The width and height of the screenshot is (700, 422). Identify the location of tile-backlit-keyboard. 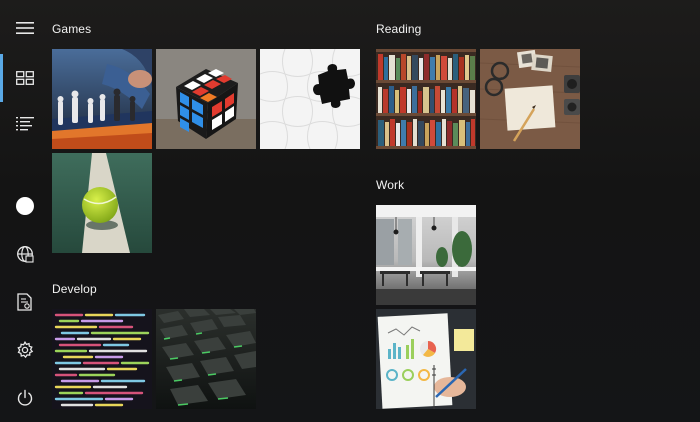
(206, 359).